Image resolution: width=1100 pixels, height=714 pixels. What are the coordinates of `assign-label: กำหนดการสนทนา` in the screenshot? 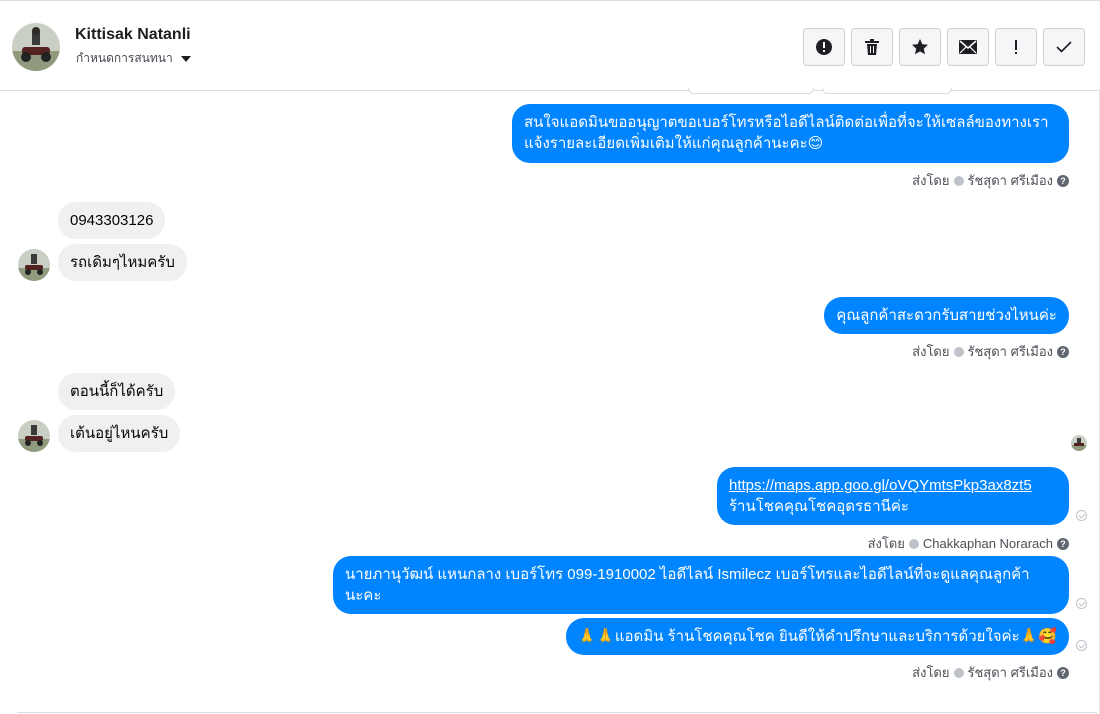 It's located at (124, 58).